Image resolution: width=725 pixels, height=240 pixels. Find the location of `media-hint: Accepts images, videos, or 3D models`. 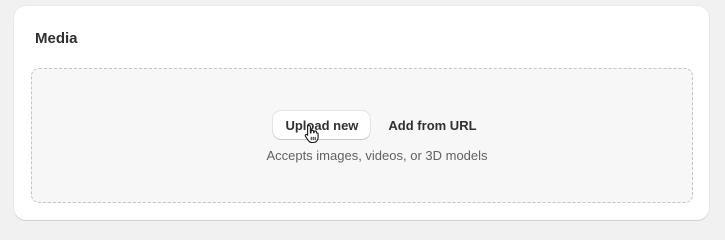

media-hint: Accepts images, videos, or 3D models is located at coordinates (377, 155).